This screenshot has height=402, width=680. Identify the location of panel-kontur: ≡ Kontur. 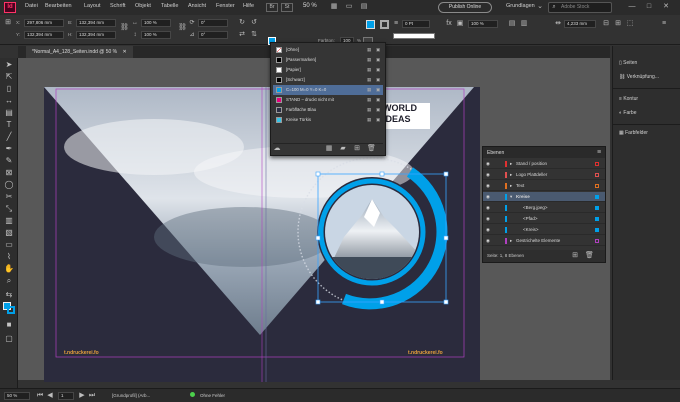
(628, 99).